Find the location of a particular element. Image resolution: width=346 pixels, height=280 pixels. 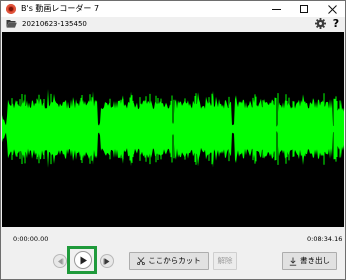

end-time: 0:08:34.16 is located at coordinates (325, 239).